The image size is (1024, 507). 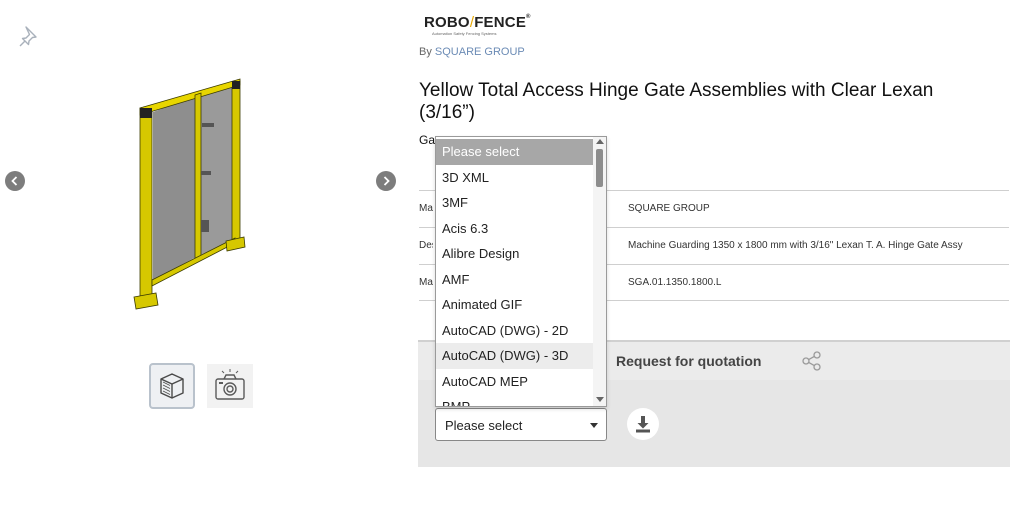 I want to click on dropdown-option: 3MF, so click(x=515, y=203).